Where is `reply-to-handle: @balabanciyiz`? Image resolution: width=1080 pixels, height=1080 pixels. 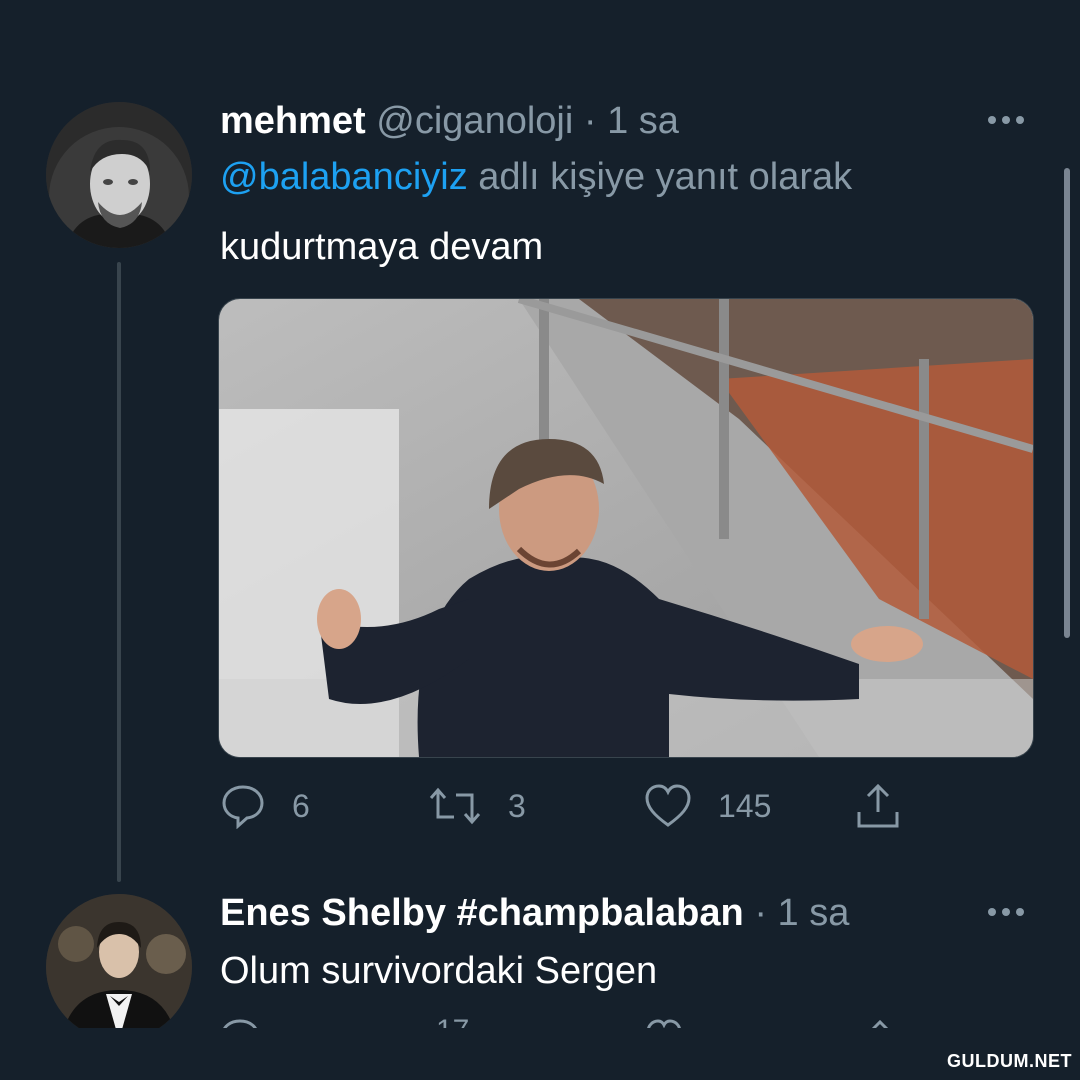
reply-to-handle: @balabanciyiz is located at coordinates (344, 177).